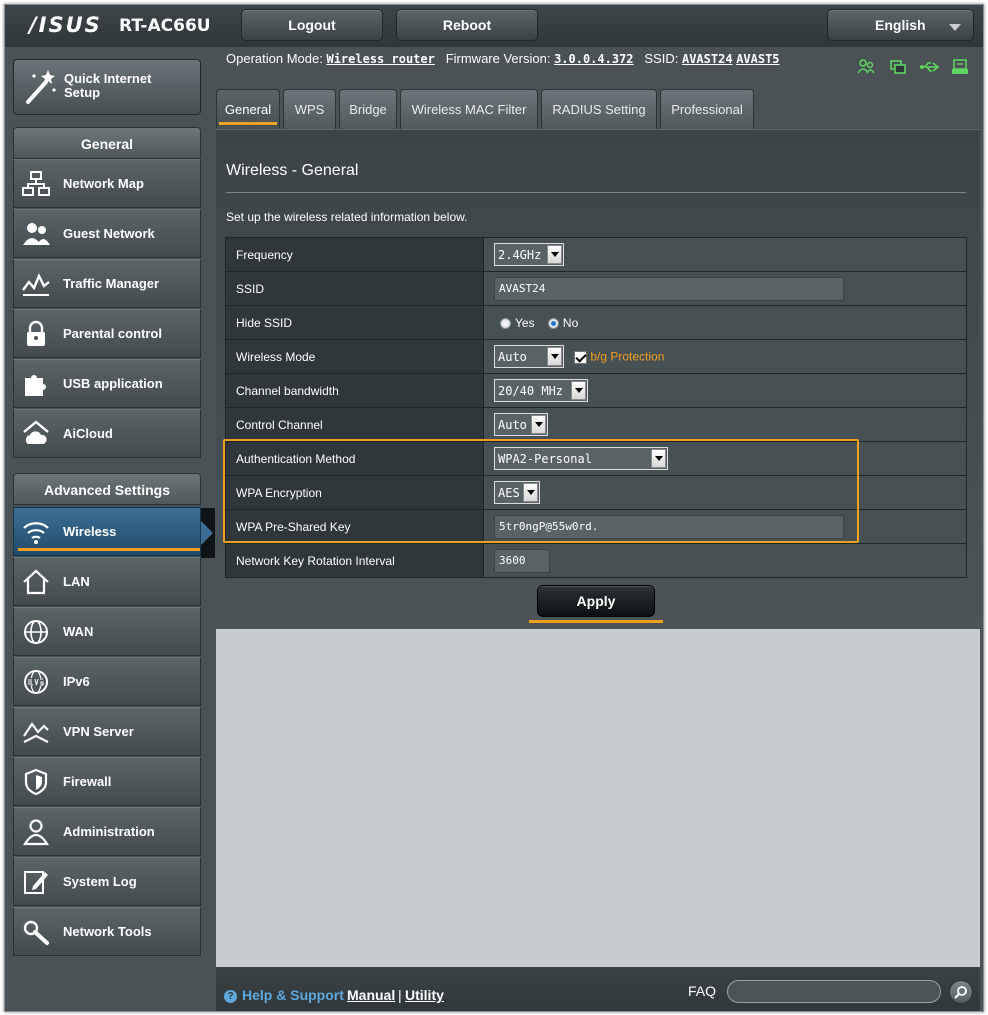 This screenshot has width=988, height=1015. Describe the element at coordinates (354, 458) in the screenshot. I see `authentication-method-label: Authentication Method` at that location.